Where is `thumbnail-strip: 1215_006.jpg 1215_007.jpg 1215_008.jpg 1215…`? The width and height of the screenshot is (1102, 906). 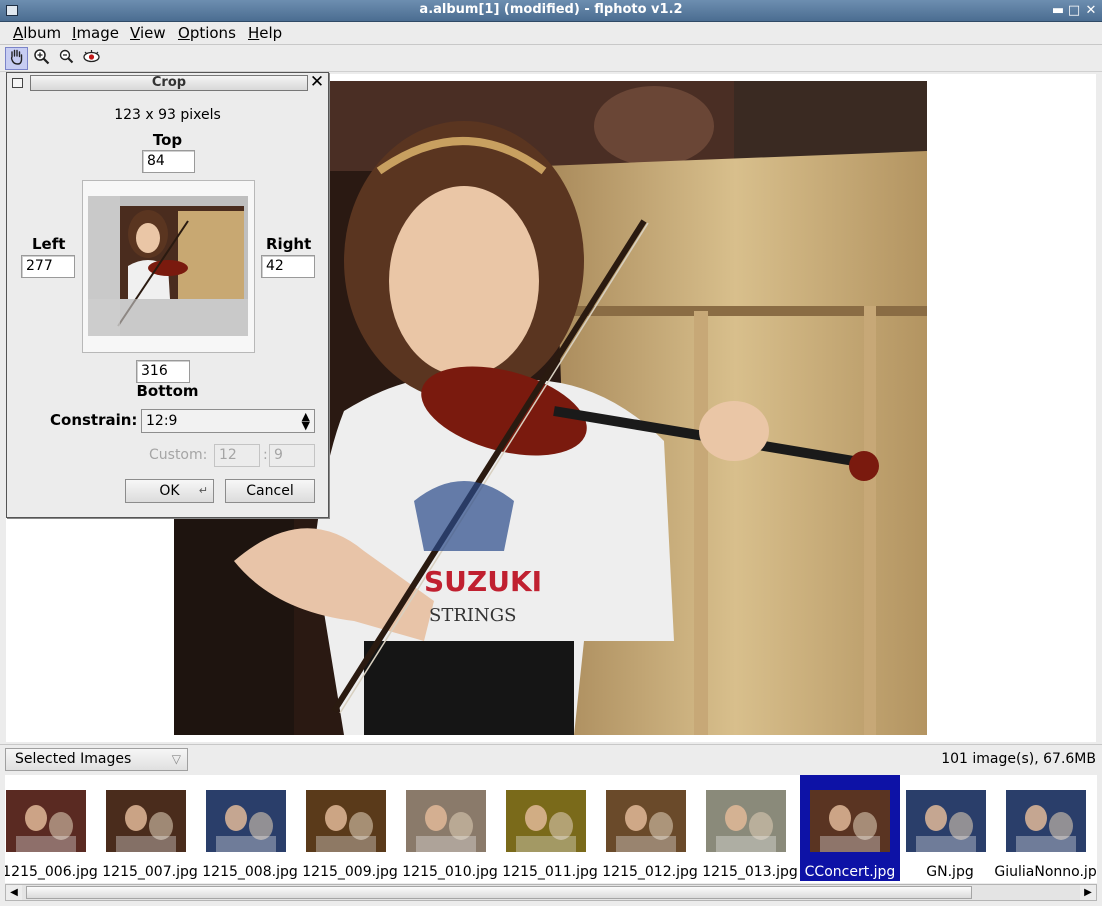 thumbnail-strip: 1215_006.jpg 1215_007.jpg 1215_008.jpg 1215… is located at coordinates (551, 829).